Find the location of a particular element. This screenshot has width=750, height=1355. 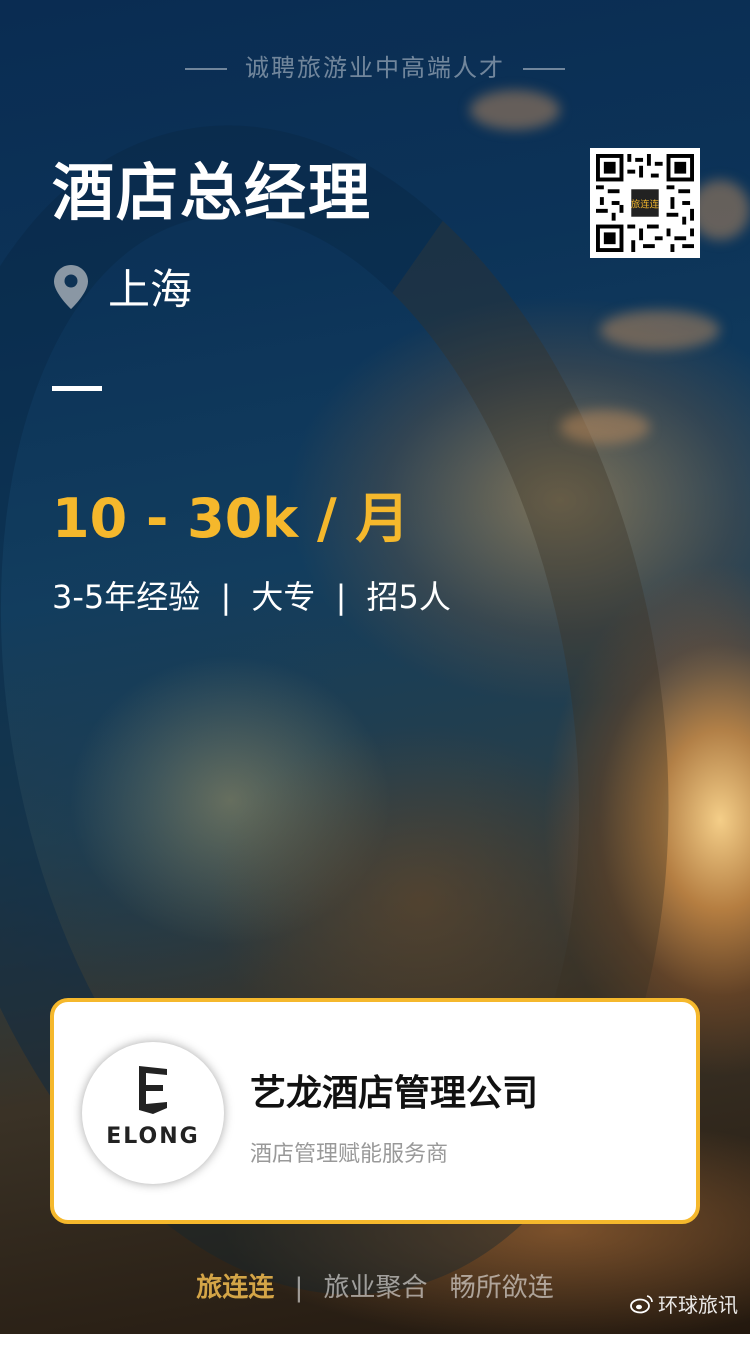

location-pin-icon is located at coordinates (71, 286).